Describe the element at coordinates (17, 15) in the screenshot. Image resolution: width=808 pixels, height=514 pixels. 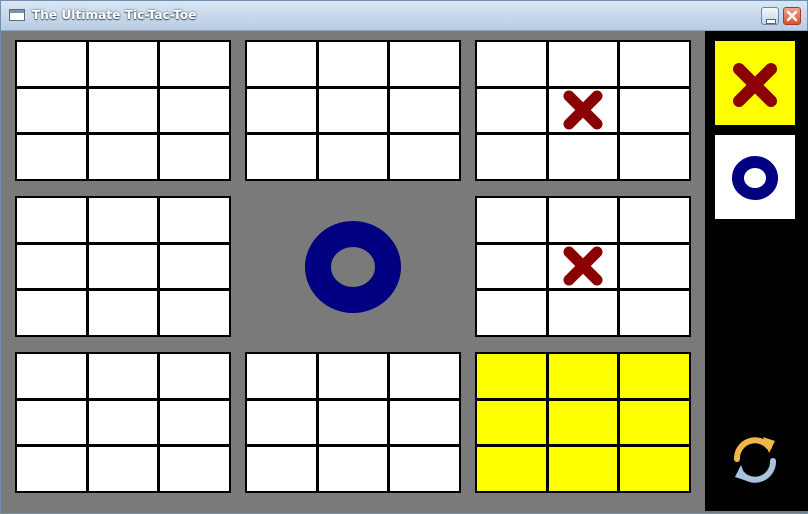
I see `window-icon` at that location.